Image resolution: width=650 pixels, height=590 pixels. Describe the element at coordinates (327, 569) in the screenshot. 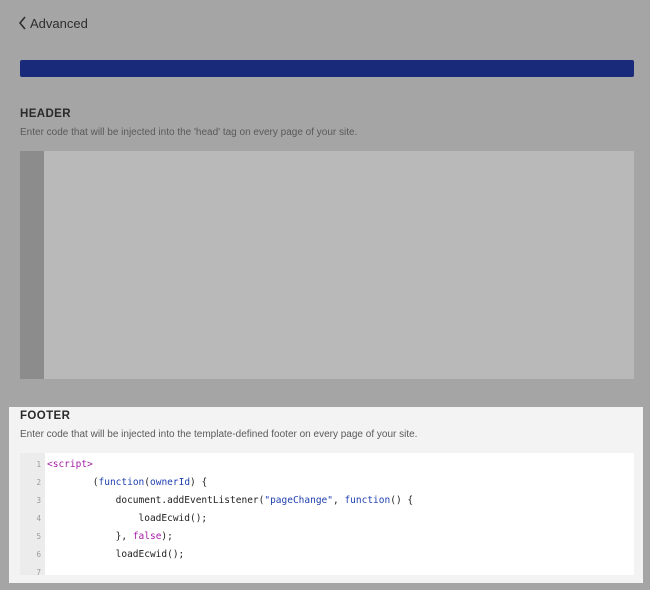

I see `code-line: 7` at that location.